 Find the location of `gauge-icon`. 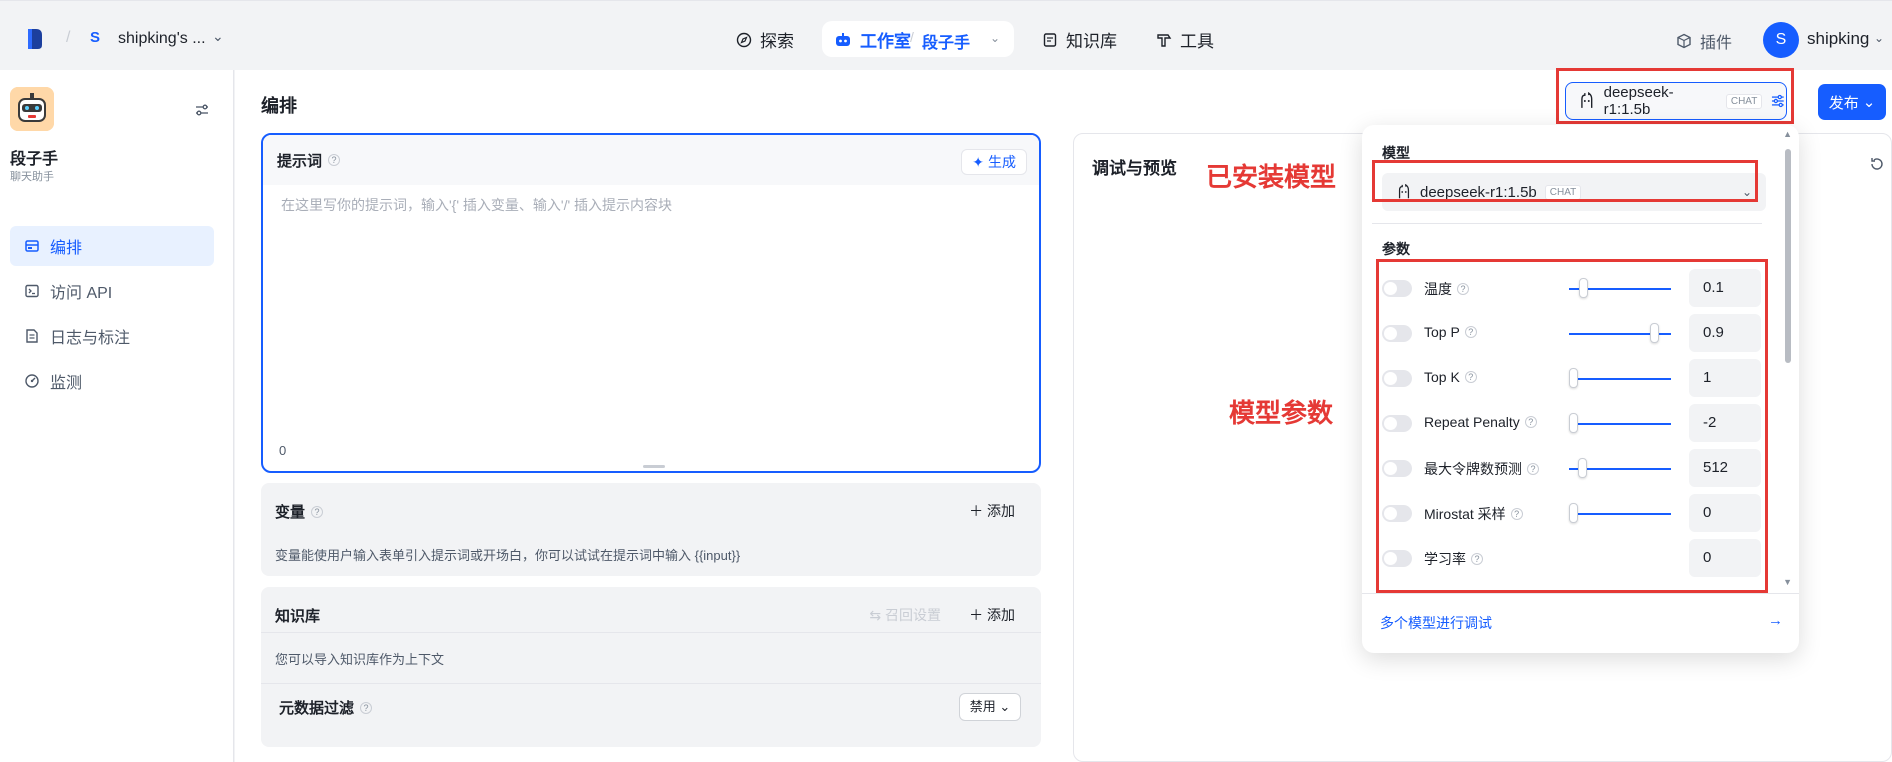

gauge-icon is located at coordinates (32, 381).